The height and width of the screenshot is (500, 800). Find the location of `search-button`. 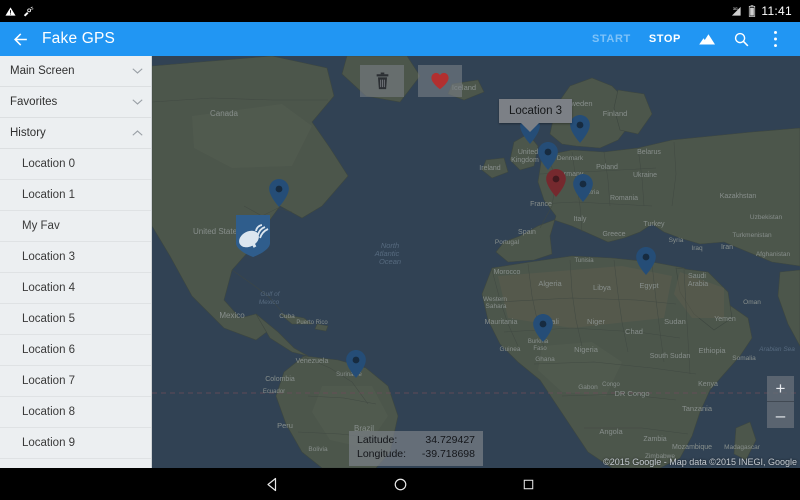

search-button is located at coordinates (741, 39).